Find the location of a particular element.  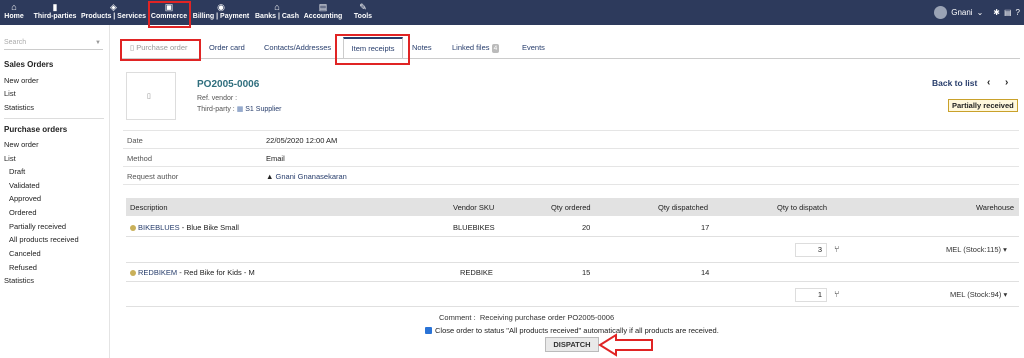

tab-events: Events is located at coordinates (533, 48).